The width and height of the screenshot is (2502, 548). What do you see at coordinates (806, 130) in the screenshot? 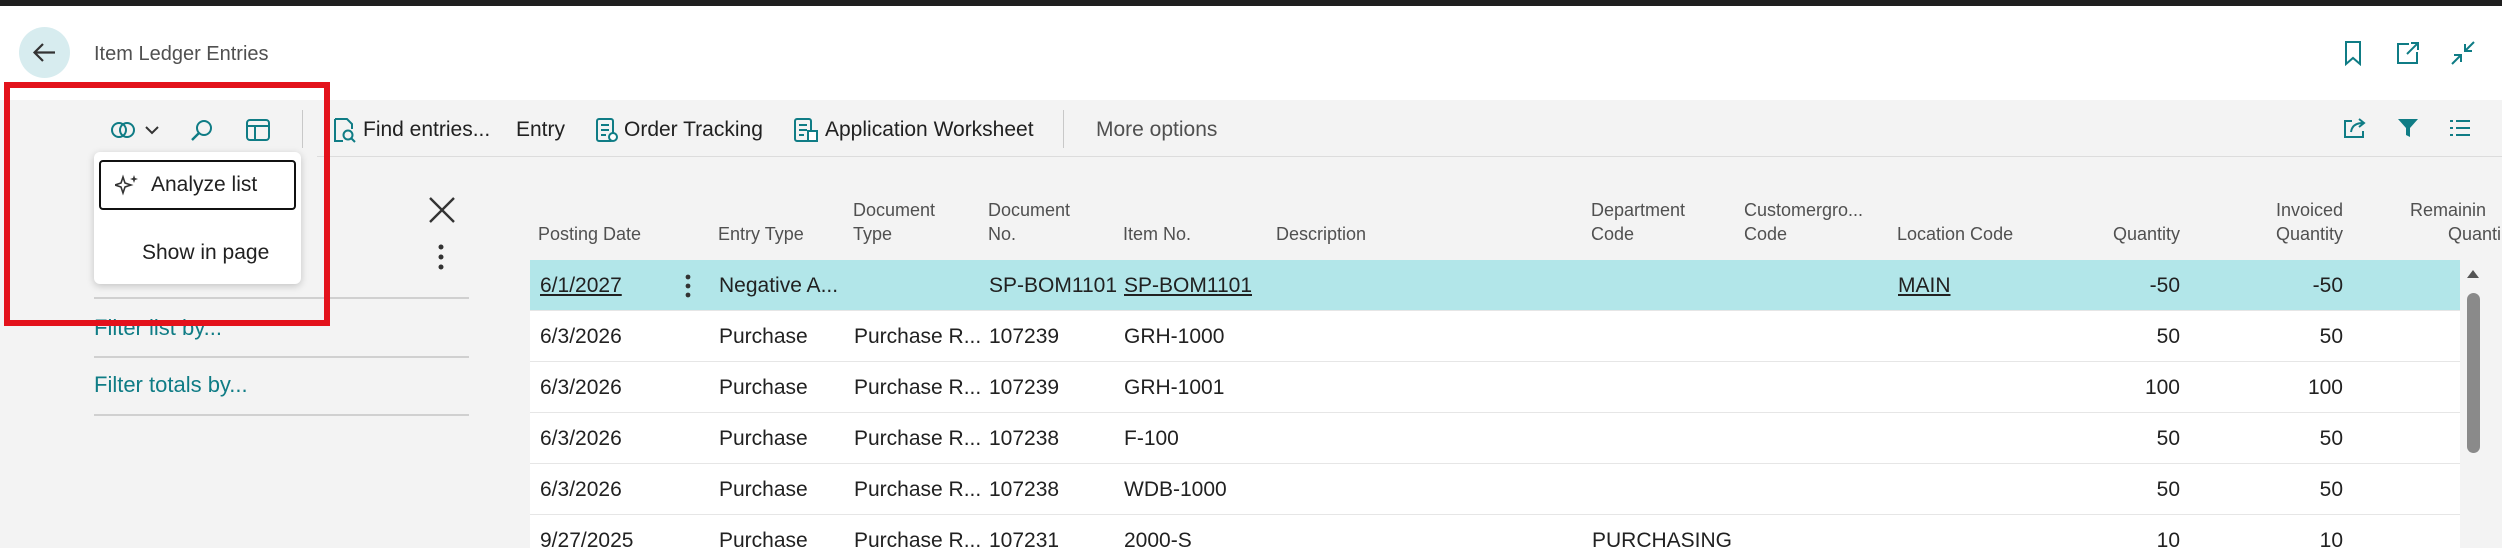
I see `application-worksheet-icon` at bounding box center [806, 130].